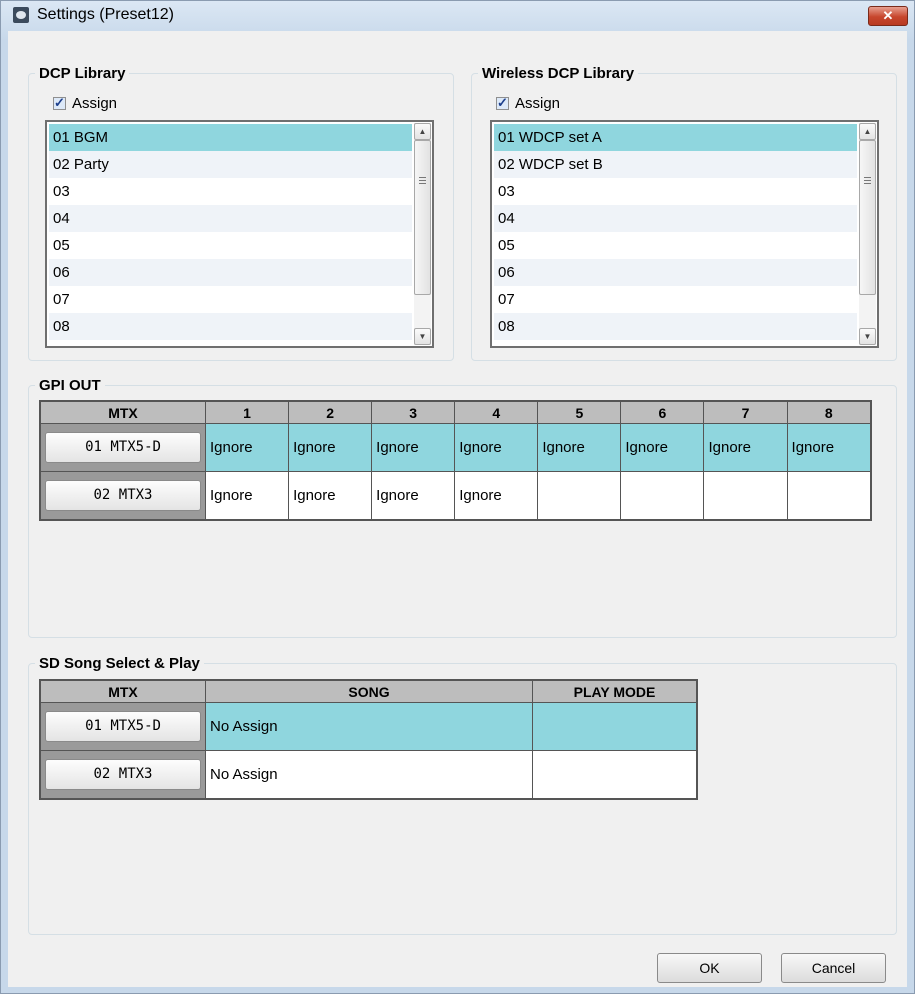  What do you see at coordinates (123, 726) in the screenshot?
I see `sd-mtx-button: 01 MTX5-D` at bounding box center [123, 726].